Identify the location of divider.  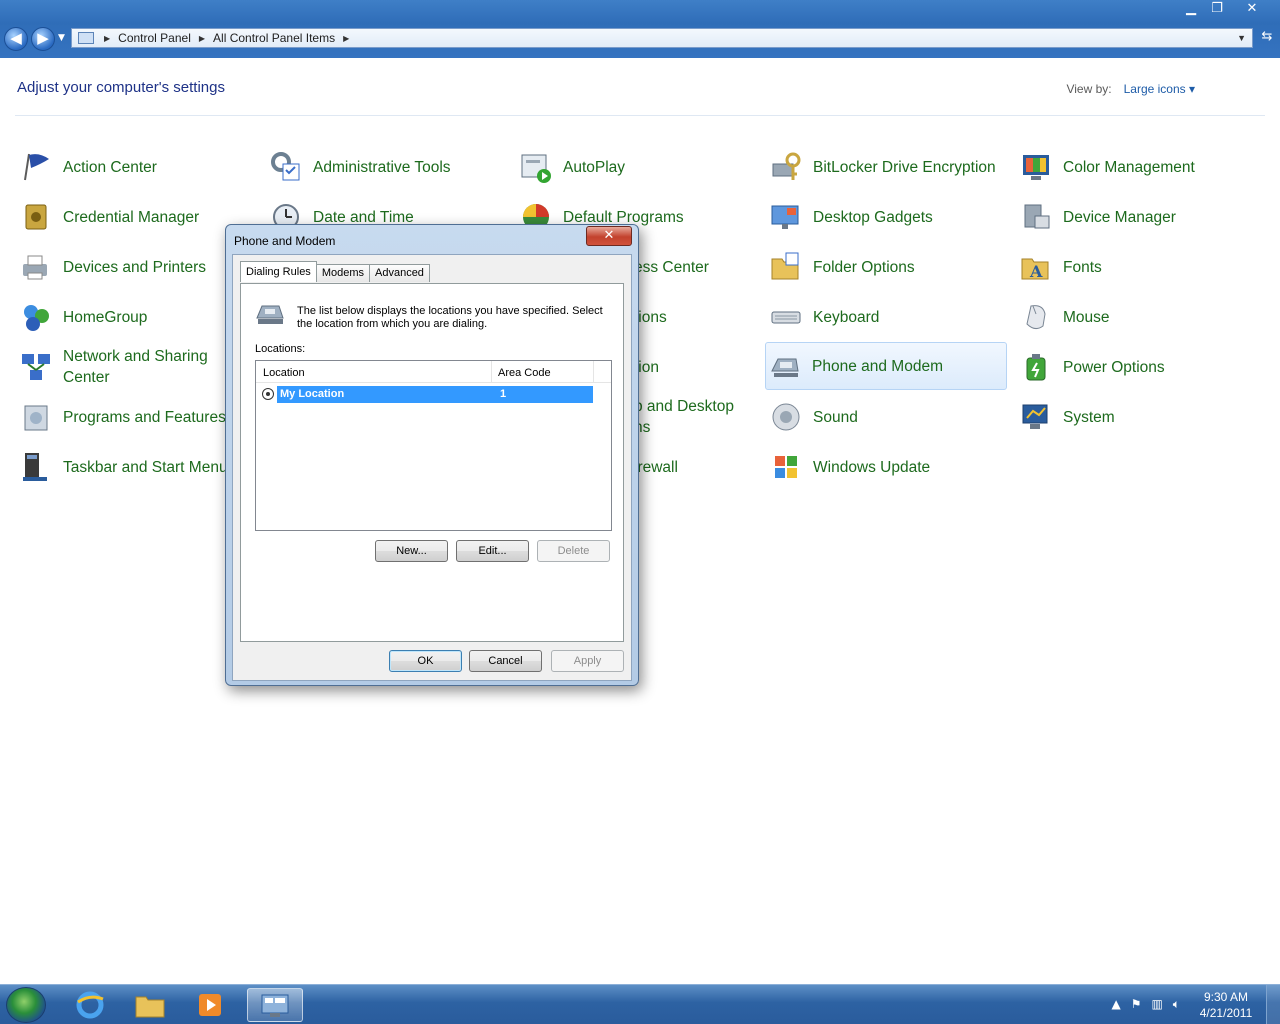
(640, 115).